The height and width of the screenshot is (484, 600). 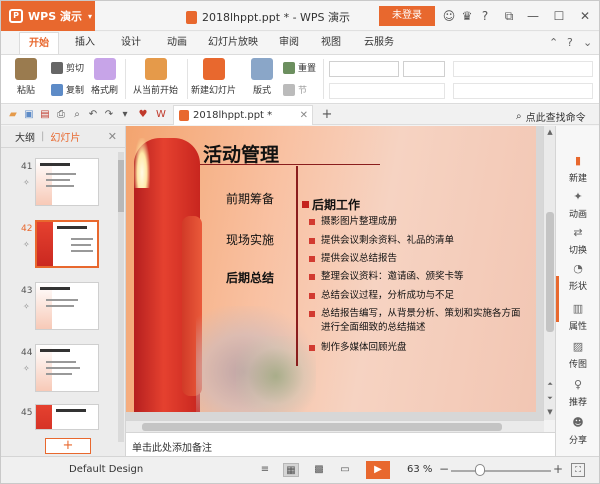 I want to click on bullet-item: 总结报告编写，从背景分析、策划和实施各方面进行全面细致的总结描述, so click(x=417, y=321).